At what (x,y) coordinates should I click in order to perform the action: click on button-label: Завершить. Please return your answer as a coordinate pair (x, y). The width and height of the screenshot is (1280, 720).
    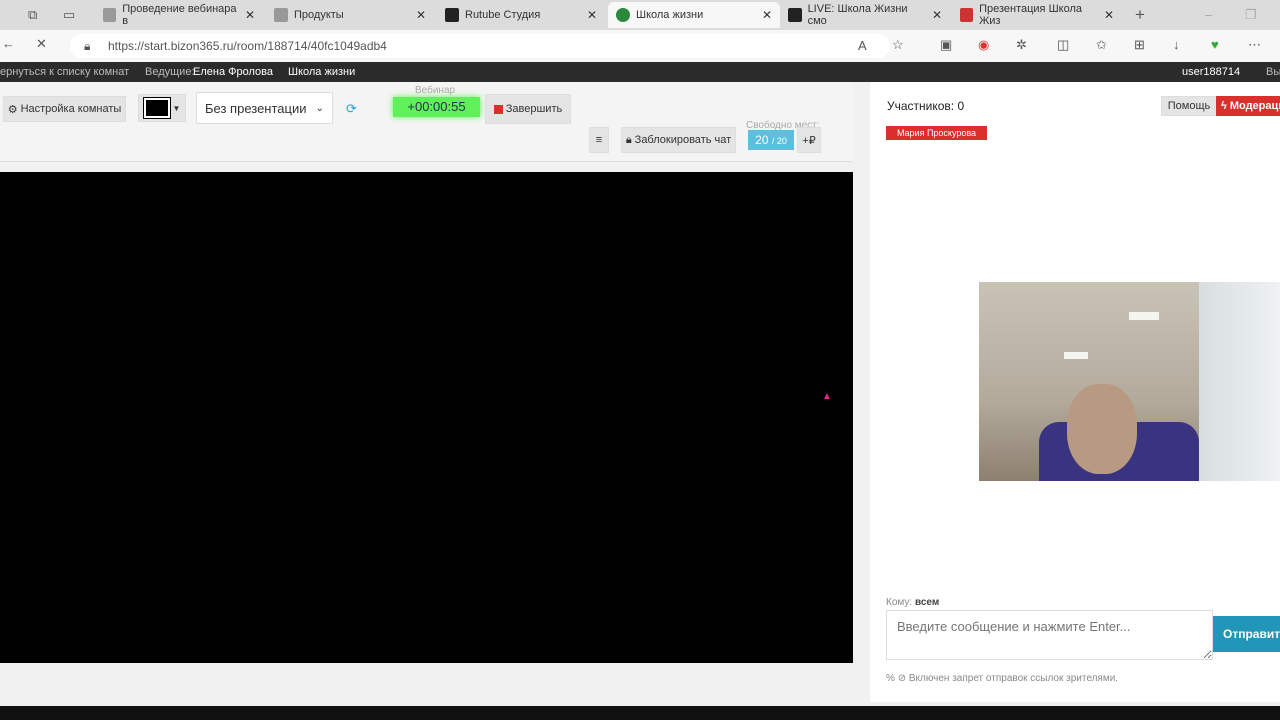
    Looking at the image, I should click on (534, 109).